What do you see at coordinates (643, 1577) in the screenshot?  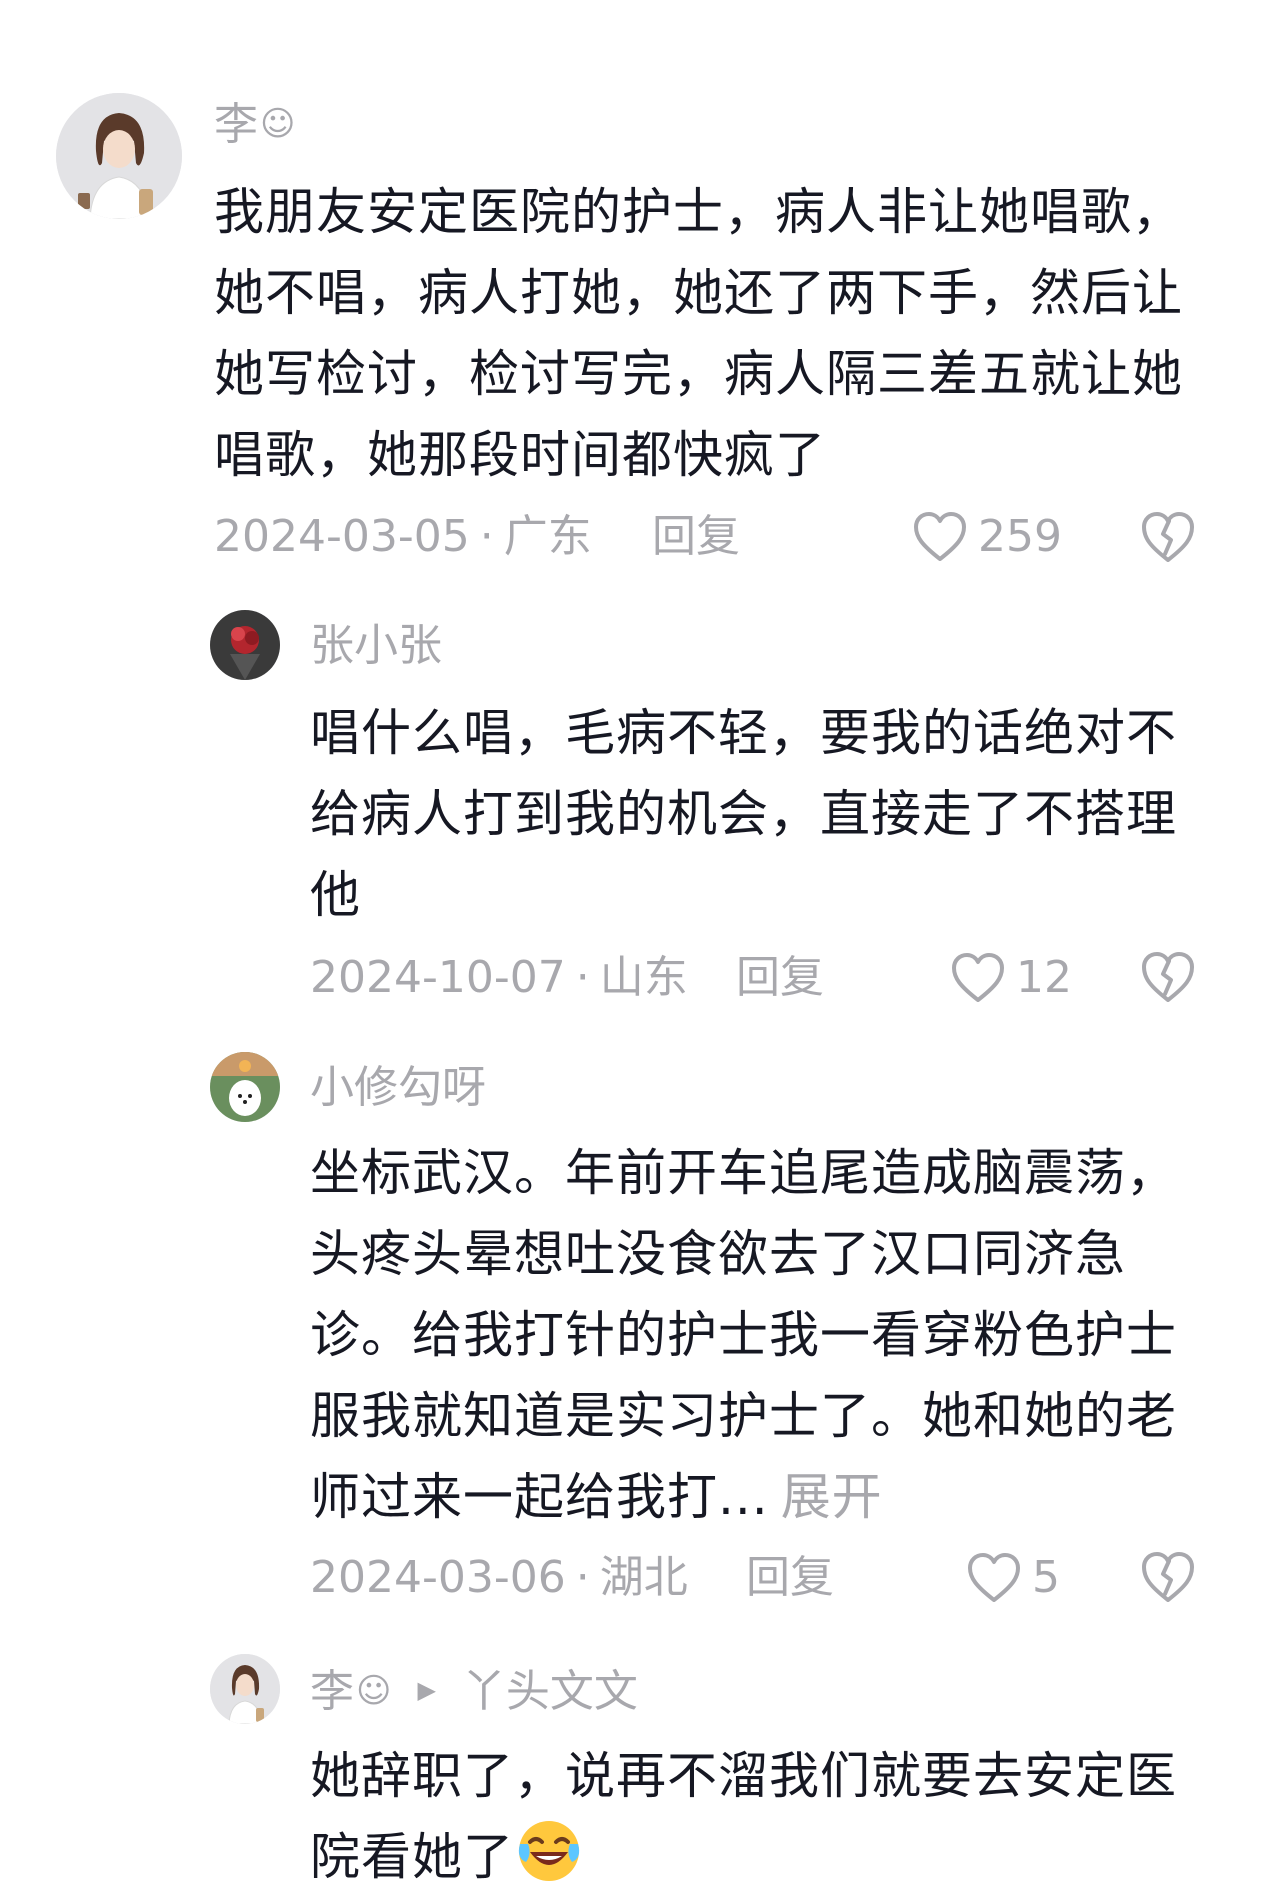 I see `comment-location: 湖北` at bounding box center [643, 1577].